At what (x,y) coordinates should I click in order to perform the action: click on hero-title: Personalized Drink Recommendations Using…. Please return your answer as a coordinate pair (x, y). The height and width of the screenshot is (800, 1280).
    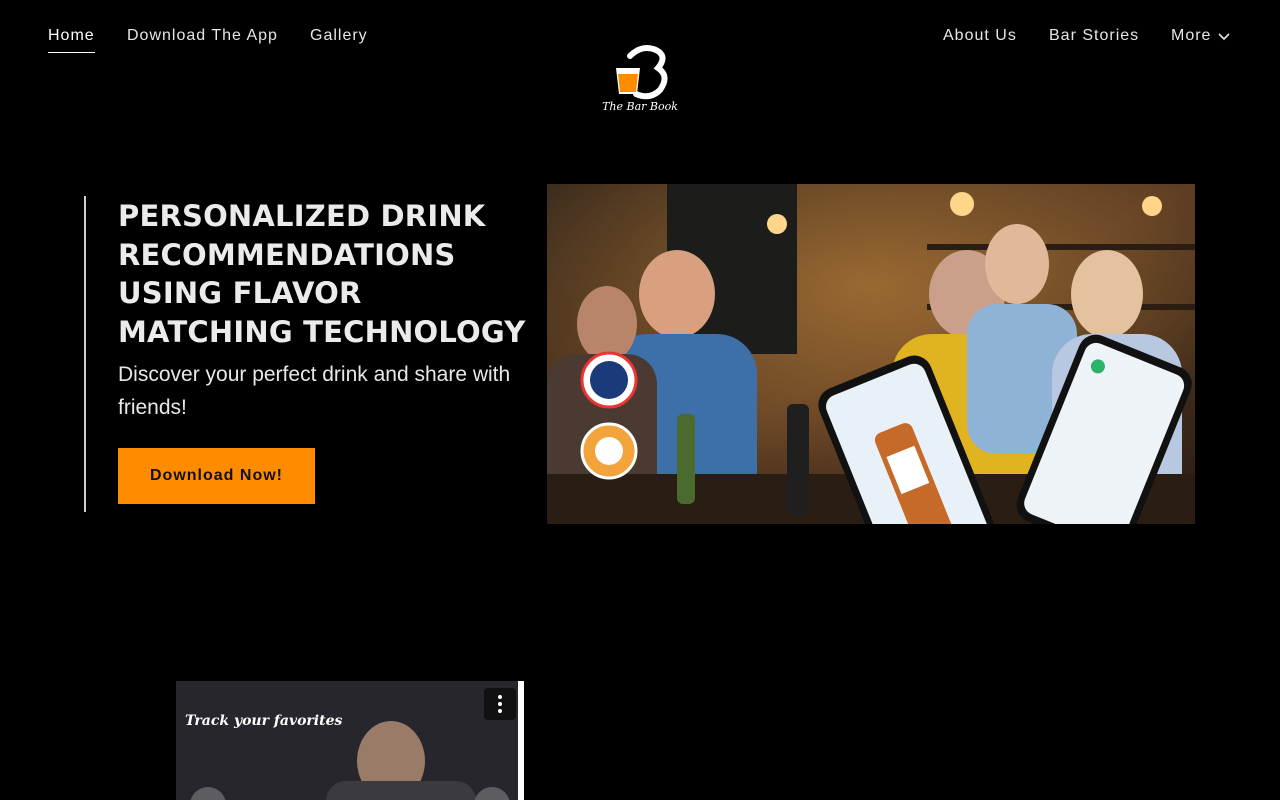
    Looking at the image, I should click on (322, 274).